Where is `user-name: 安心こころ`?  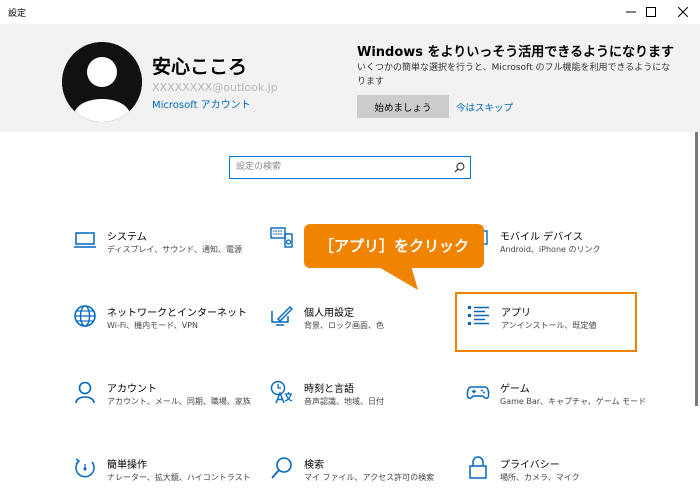
user-name: 安心こころ is located at coordinates (200, 67).